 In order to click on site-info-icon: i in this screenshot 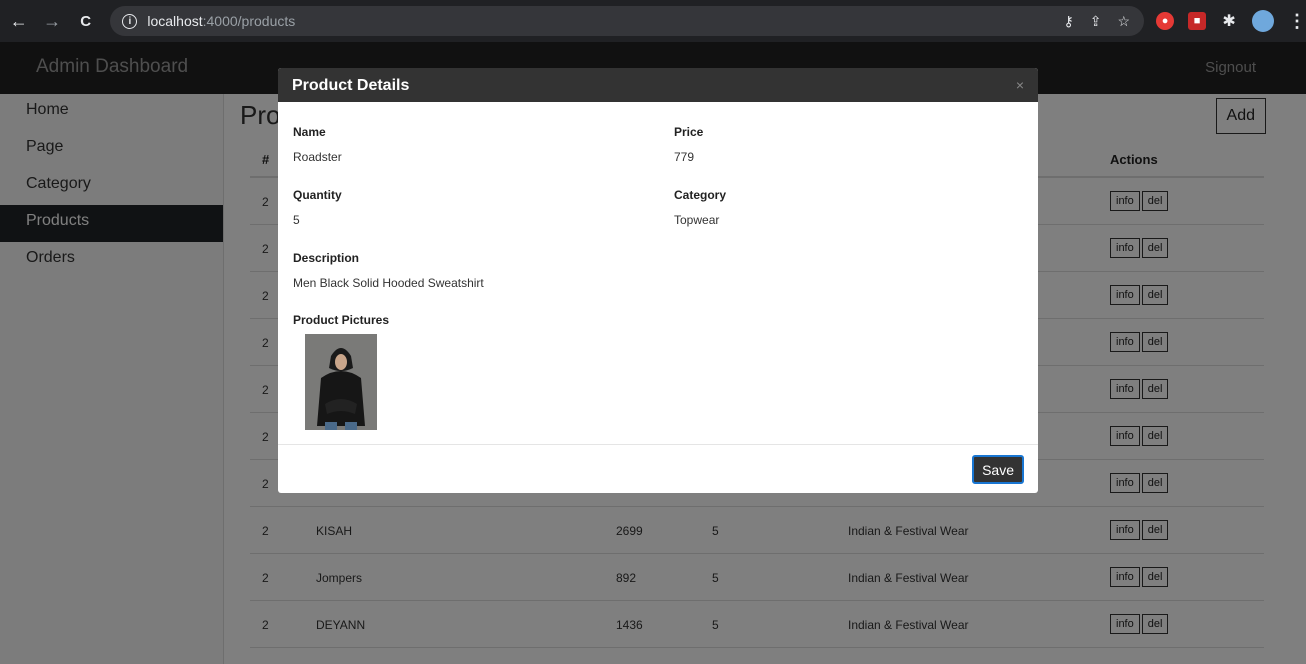, I will do `click(130, 21)`.